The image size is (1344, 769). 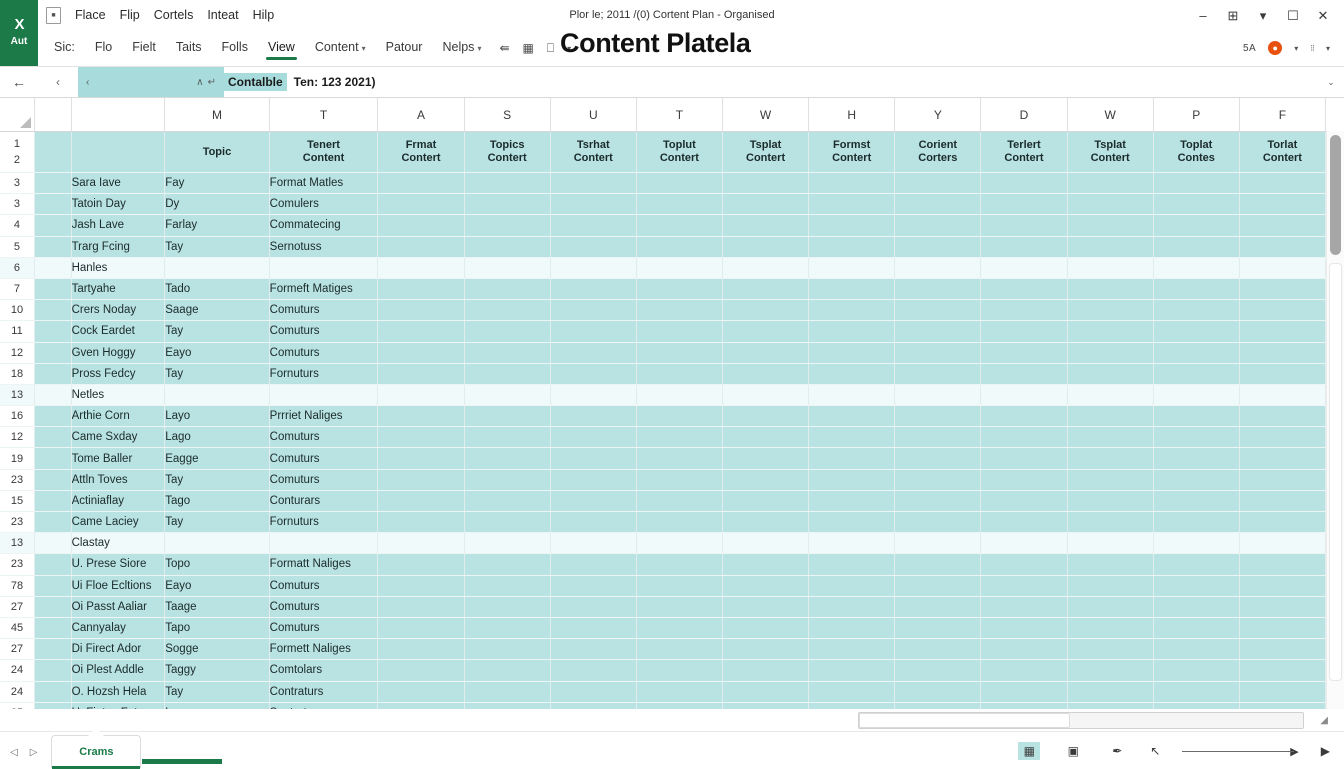 I want to click on cell-name: Came Sxday, so click(x=118, y=437).